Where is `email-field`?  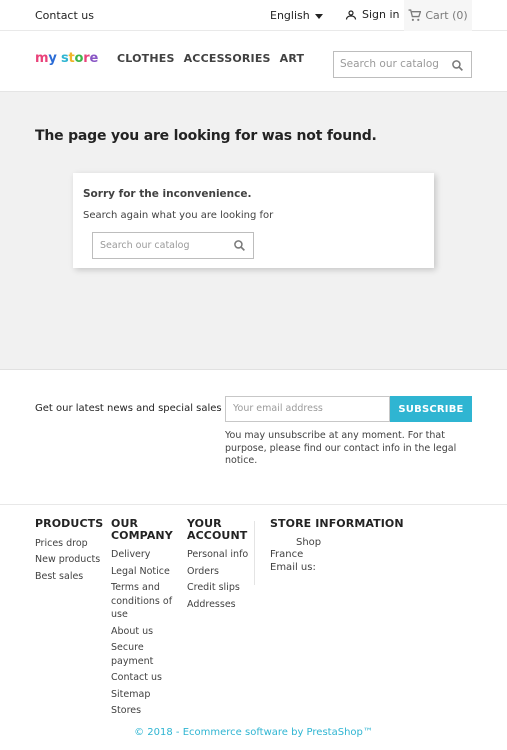 email-field is located at coordinates (308, 408).